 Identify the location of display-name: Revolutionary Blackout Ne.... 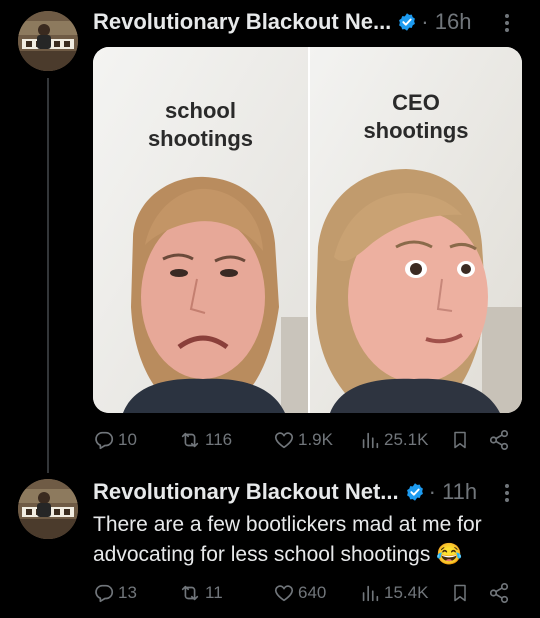
(242, 22).